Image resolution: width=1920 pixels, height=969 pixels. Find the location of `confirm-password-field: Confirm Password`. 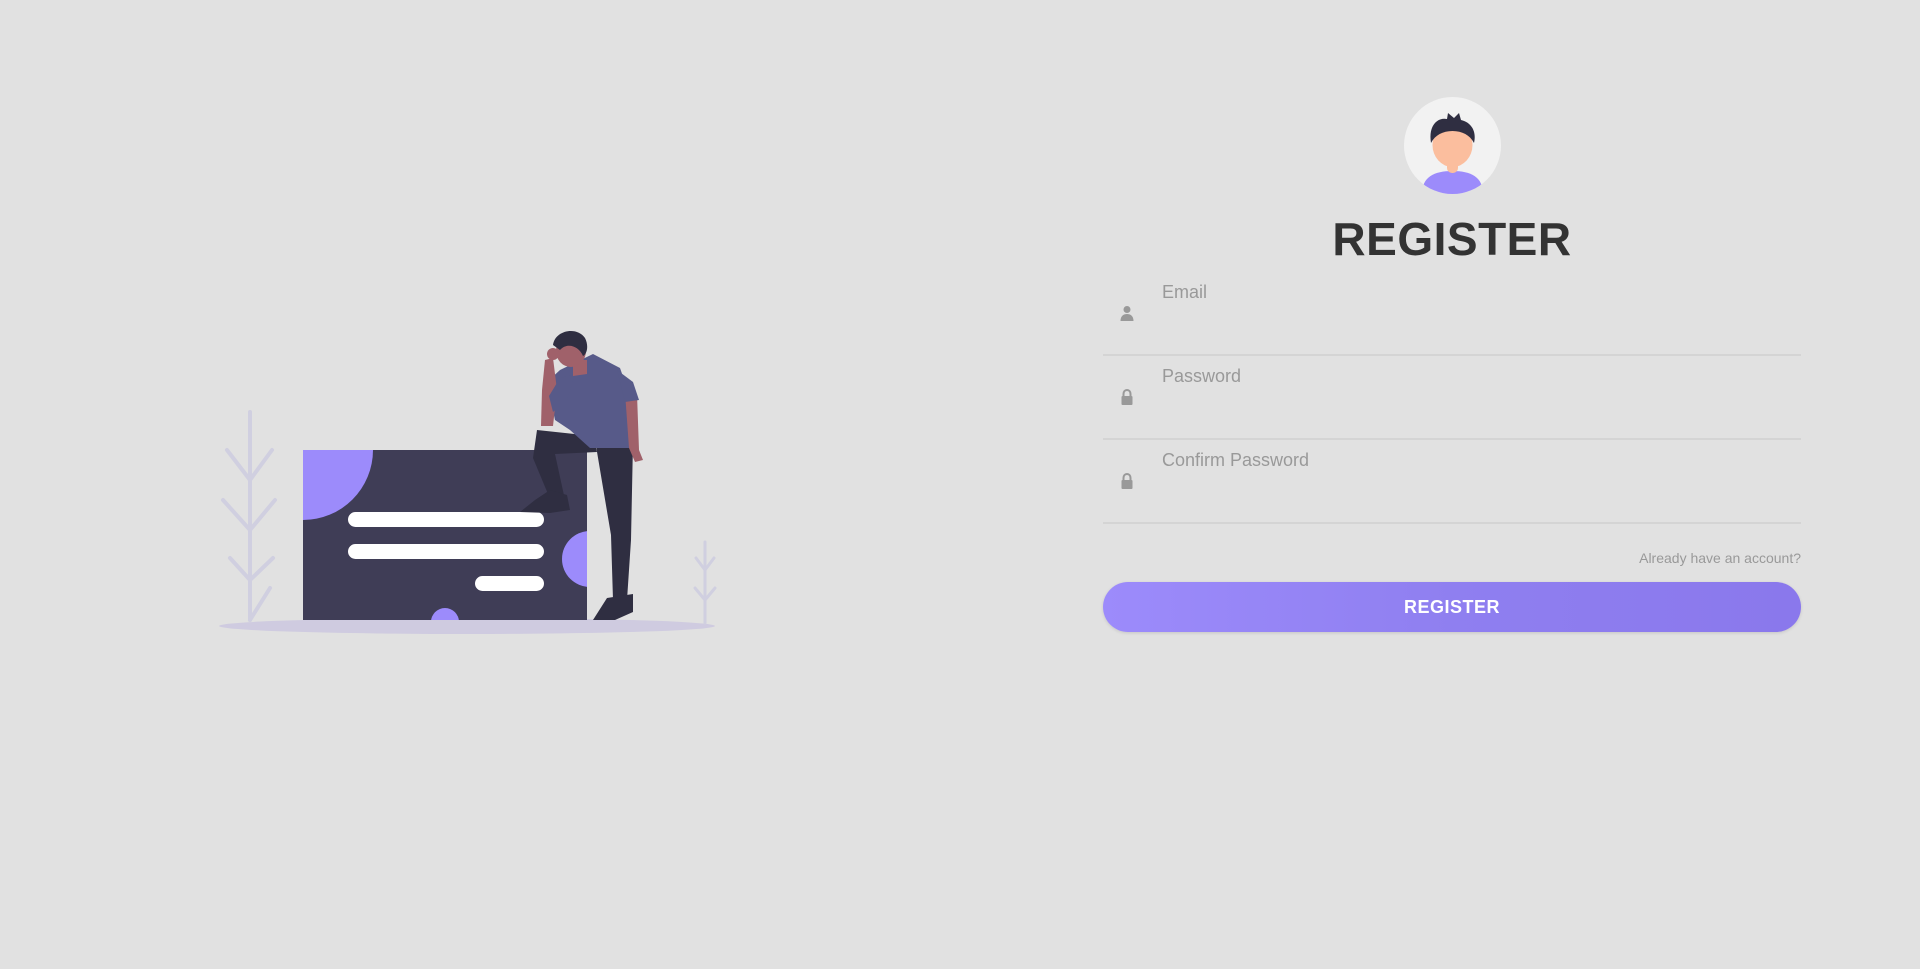

confirm-password-field: Confirm Password is located at coordinates (1452, 482).